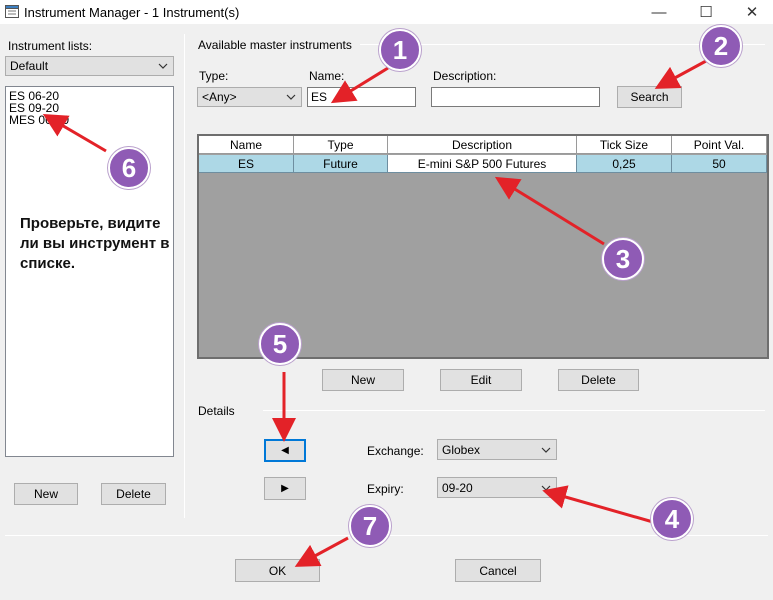  What do you see at coordinates (341, 145) in the screenshot?
I see `column-header-type: Type` at bounding box center [341, 145].